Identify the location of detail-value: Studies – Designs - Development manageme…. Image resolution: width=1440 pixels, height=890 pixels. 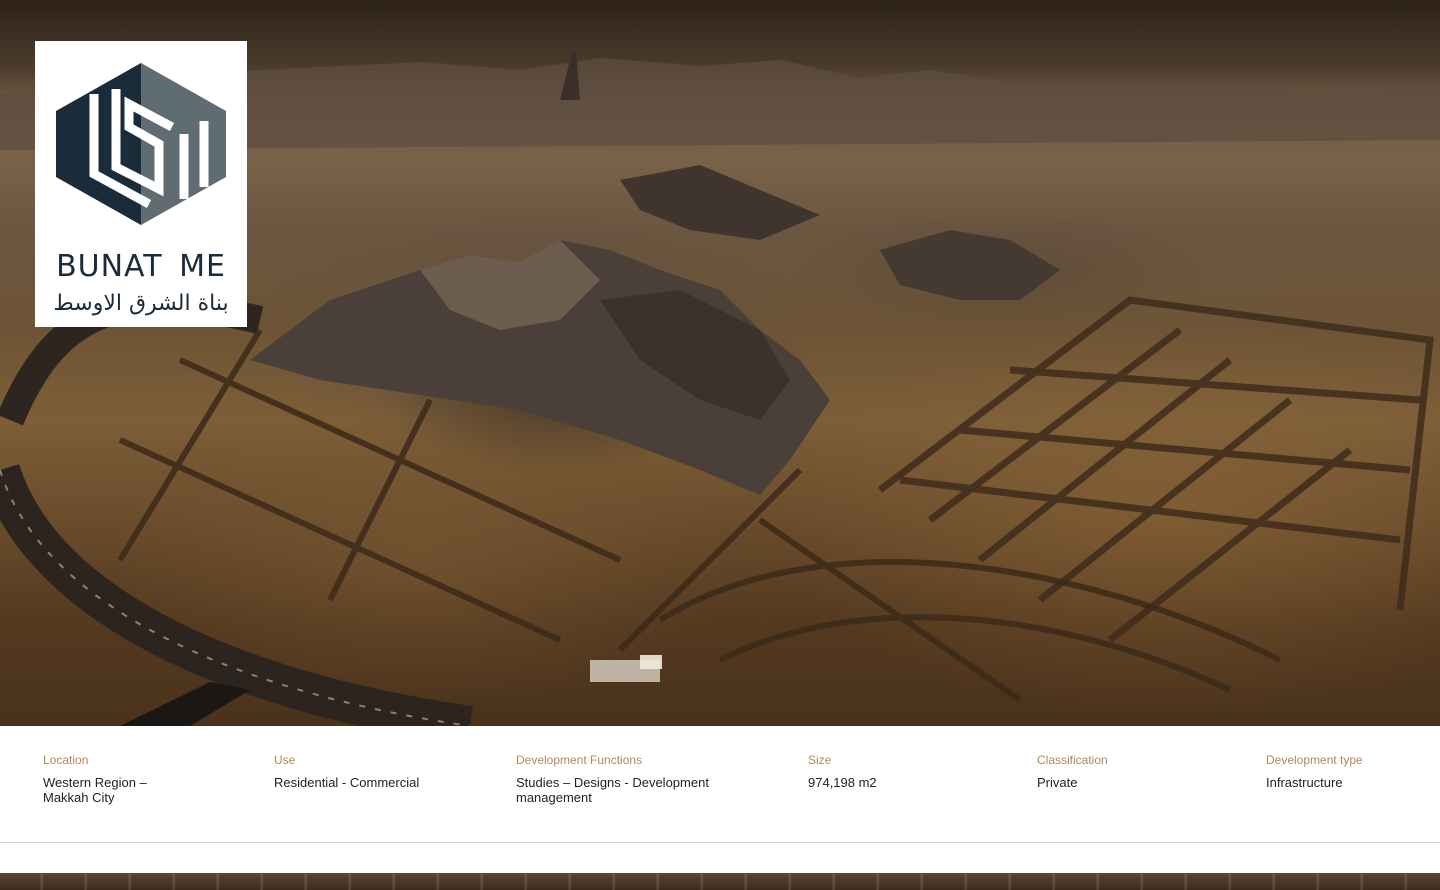
(612, 790).